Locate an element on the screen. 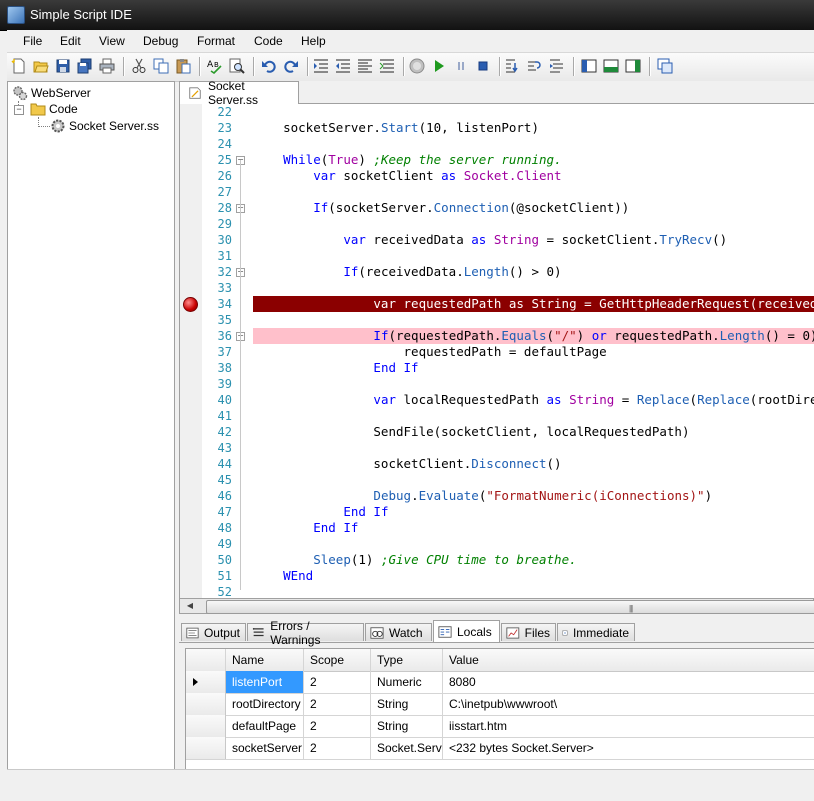 The width and height of the screenshot is (814, 801). code-line: 31 is located at coordinates (497, 256).